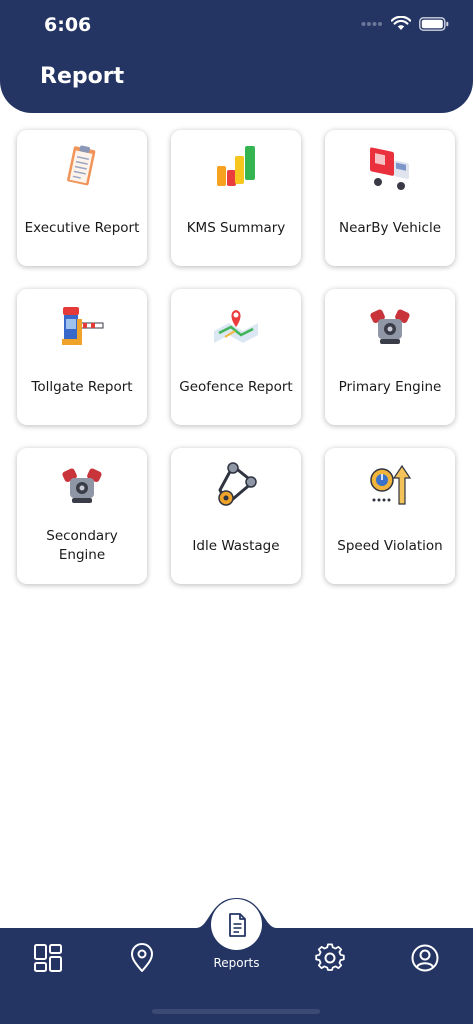 Image resolution: width=473 pixels, height=1024 pixels. Describe the element at coordinates (236, 56) in the screenshot. I see `app-header: 6:06 Report` at that location.